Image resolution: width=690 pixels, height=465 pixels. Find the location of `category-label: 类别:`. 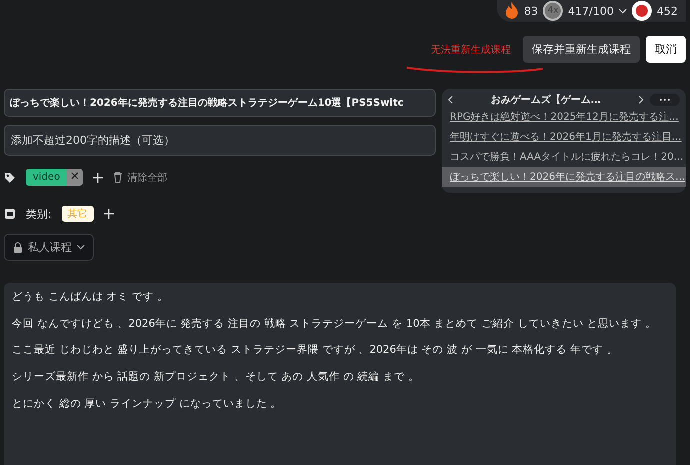

category-label: 类别: is located at coordinates (39, 214).